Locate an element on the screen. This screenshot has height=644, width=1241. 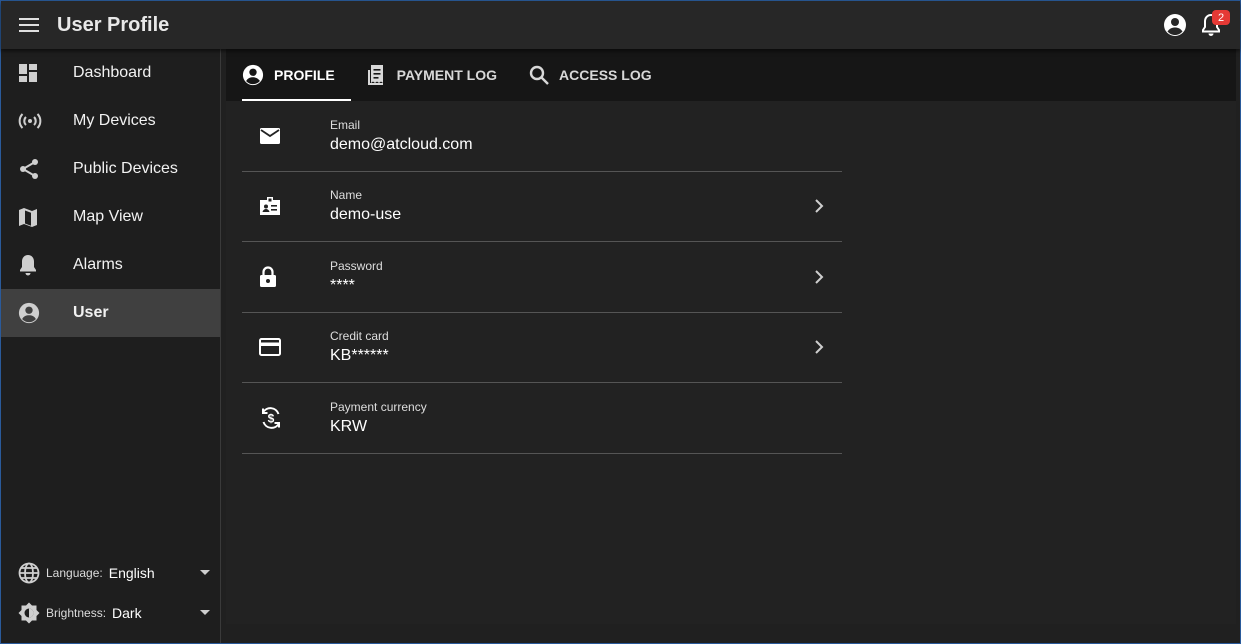
sidebar-item-dashboard: Dashboard is located at coordinates (110, 73).